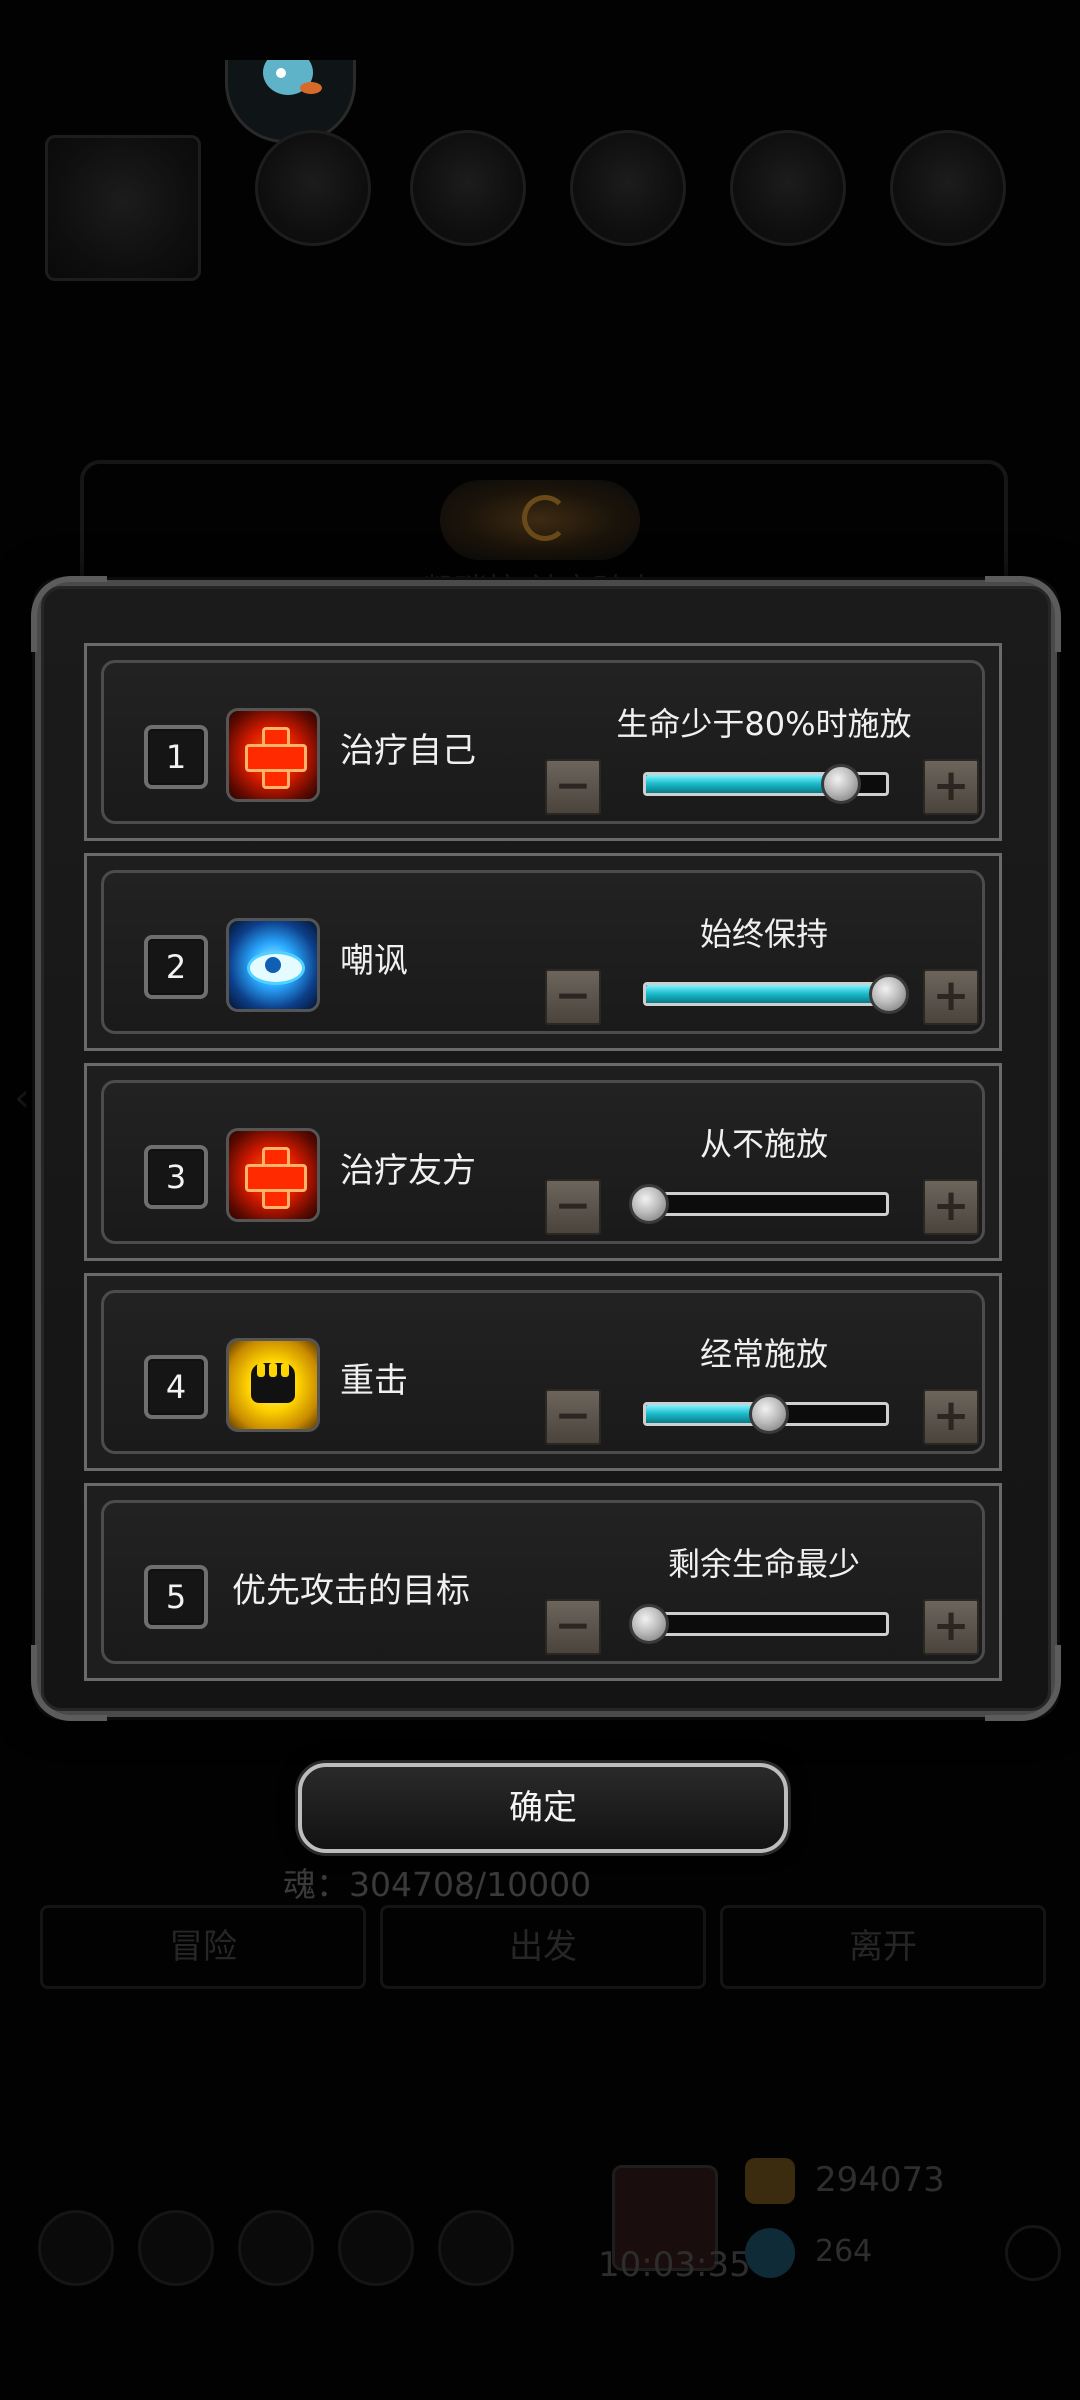 The image size is (1080, 2400). I want to click on priority-number: 5, so click(176, 1597).